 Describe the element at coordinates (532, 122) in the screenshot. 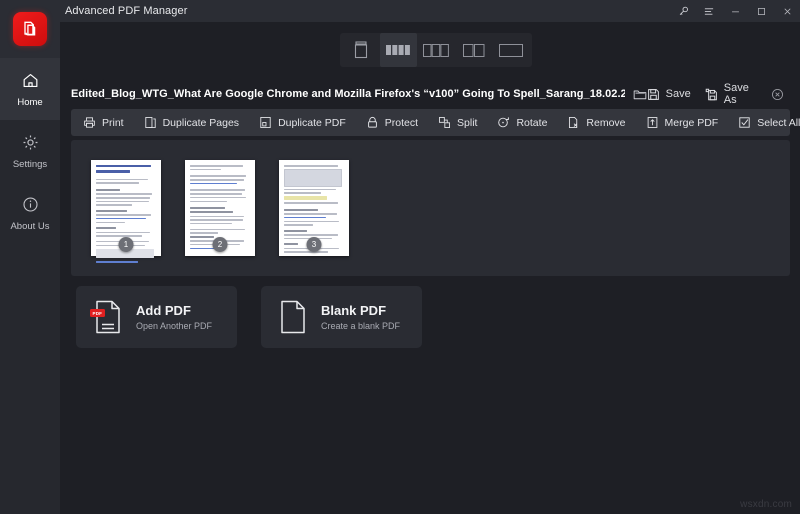

I see `rotate-label: Rotate` at that location.